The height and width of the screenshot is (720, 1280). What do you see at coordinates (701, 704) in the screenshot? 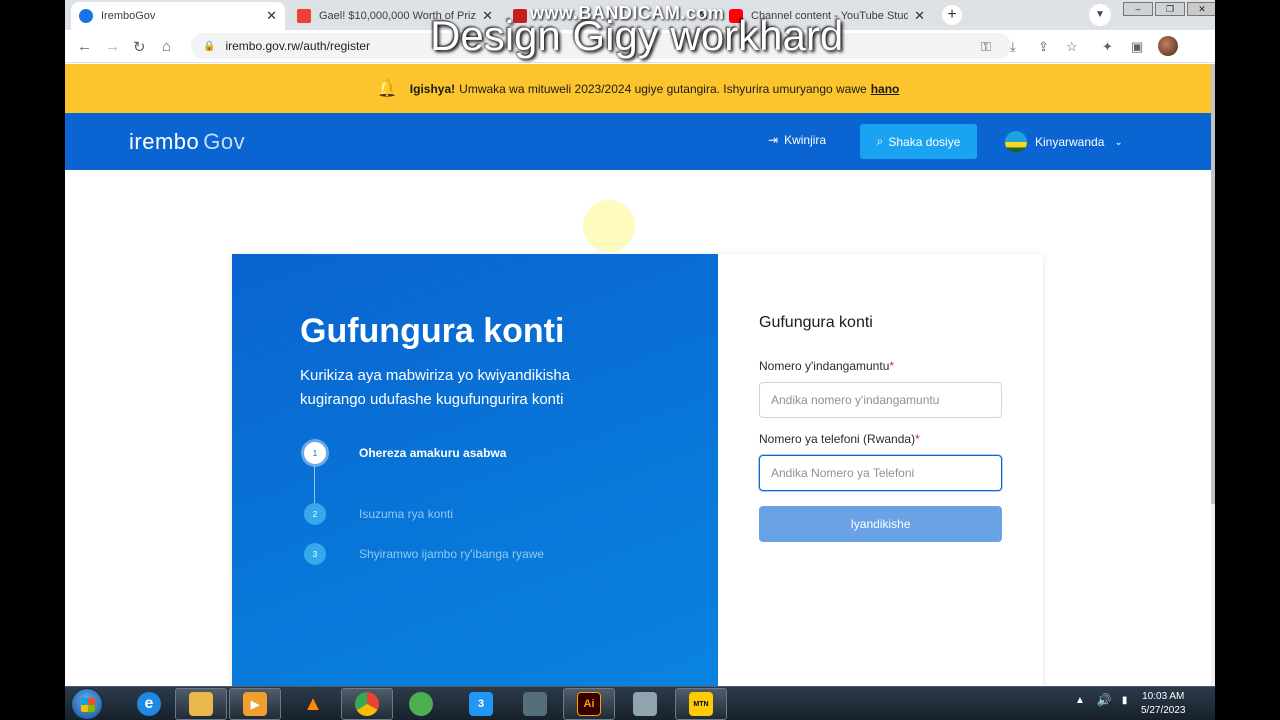
I see `mtn-modem-icon: MTN` at bounding box center [701, 704].